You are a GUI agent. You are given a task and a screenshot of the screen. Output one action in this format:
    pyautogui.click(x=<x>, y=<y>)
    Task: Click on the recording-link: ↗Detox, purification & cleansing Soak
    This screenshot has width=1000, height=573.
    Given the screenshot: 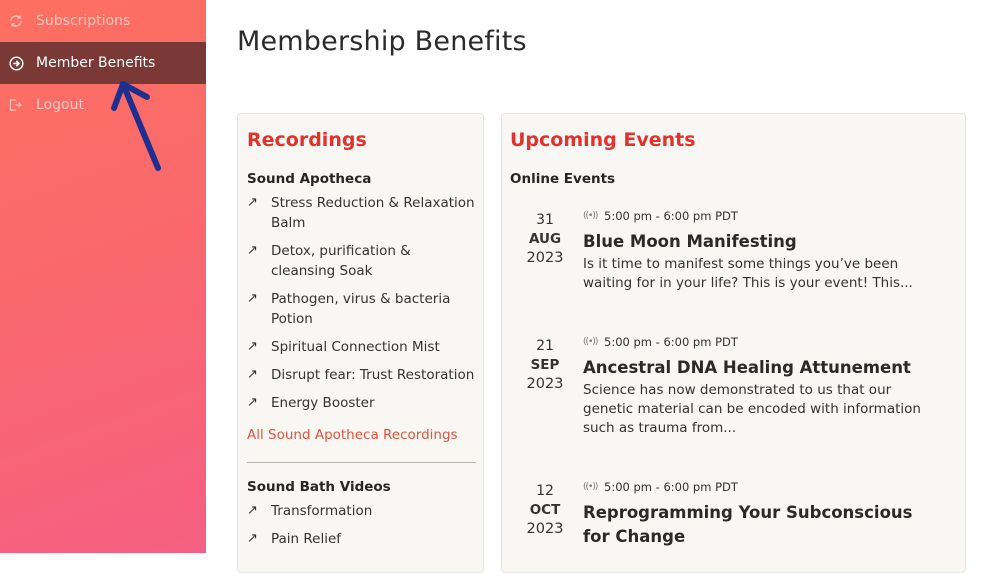 What is the action you would take?
    pyautogui.click(x=362, y=261)
    